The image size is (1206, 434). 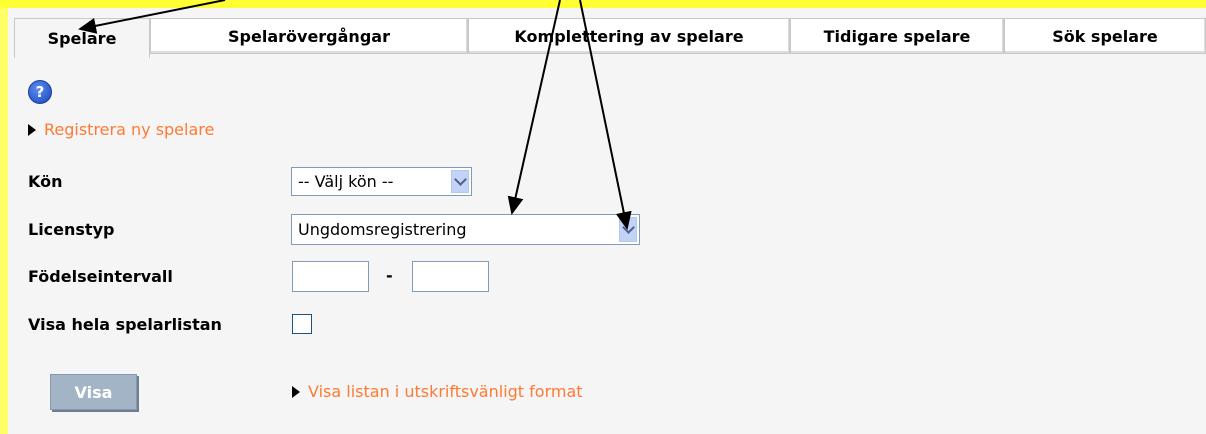 What do you see at coordinates (152, 17) in the screenshot?
I see `arrow-to-spelare-tab` at bounding box center [152, 17].